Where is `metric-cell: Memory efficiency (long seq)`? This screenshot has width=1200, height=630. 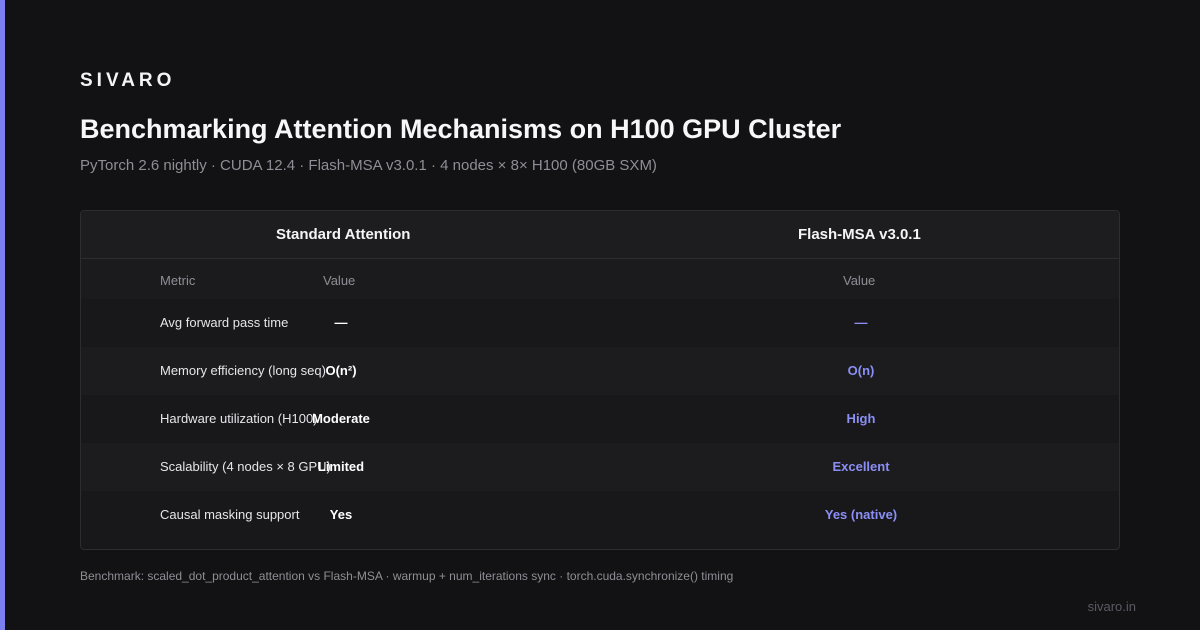 metric-cell: Memory efficiency (long seq) is located at coordinates (243, 370).